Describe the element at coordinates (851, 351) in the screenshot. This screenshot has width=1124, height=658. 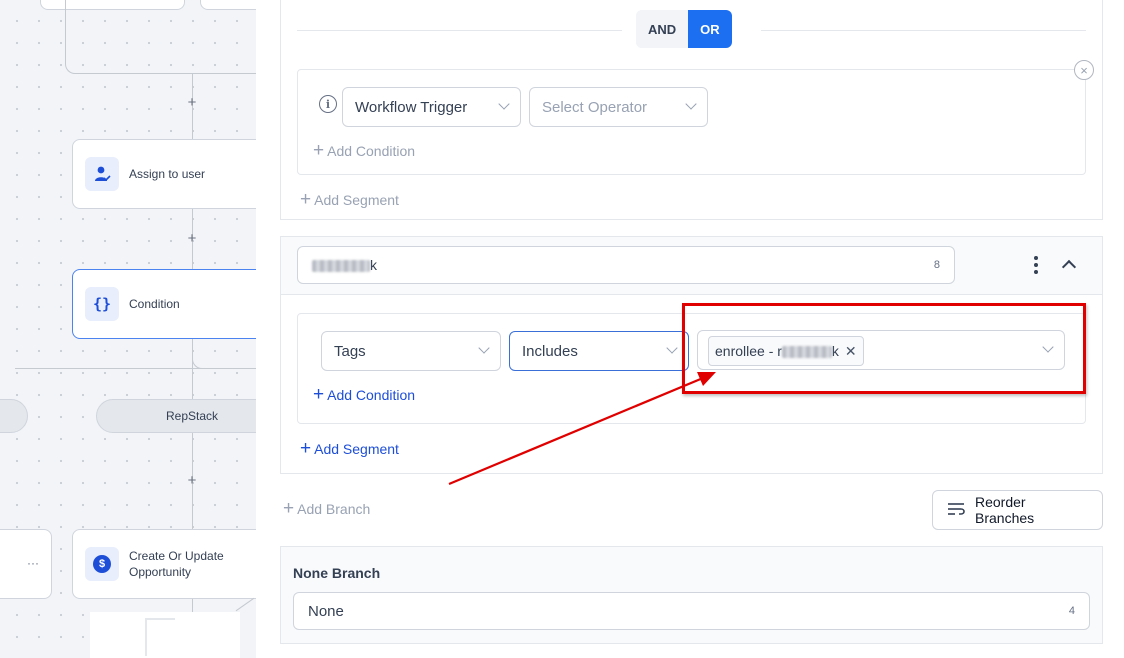
I see `remove-tag-icon: ✕` at that location.